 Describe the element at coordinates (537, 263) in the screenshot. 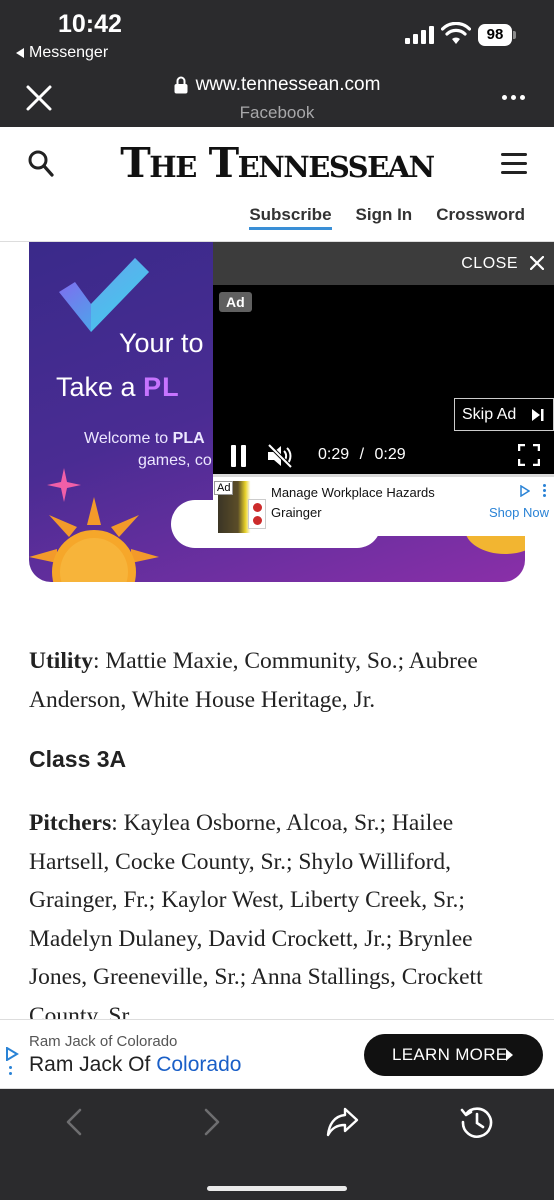

I see `video-close-icon` at that location.